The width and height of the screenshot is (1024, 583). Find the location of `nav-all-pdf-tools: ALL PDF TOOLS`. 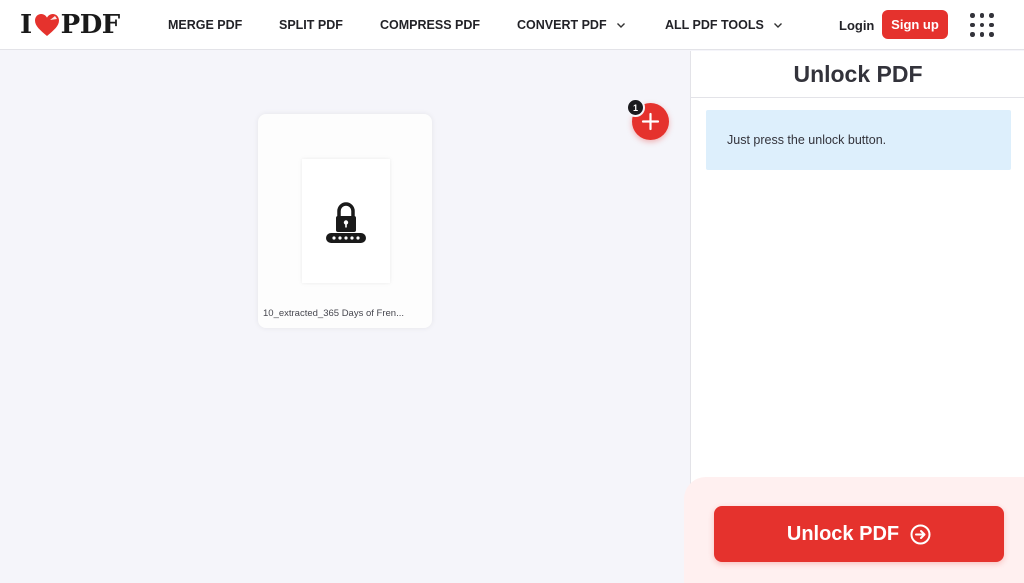

nav-all-pdf-tools: ALL PDF TOOLS is located at coordinates (724, 25).